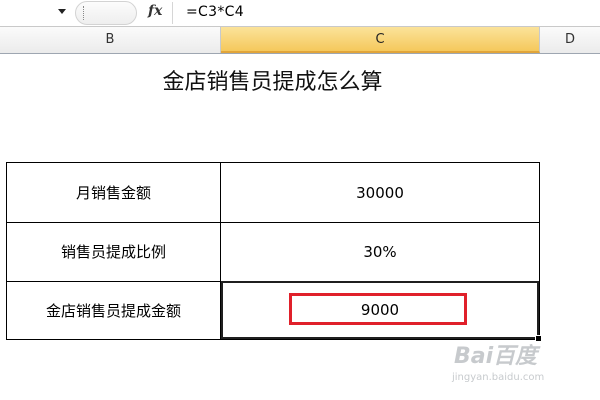  What do you see at coordinates (172, 13) in the screenshot?
I see `formula-bar-divider` at bounding box center [172, 13].